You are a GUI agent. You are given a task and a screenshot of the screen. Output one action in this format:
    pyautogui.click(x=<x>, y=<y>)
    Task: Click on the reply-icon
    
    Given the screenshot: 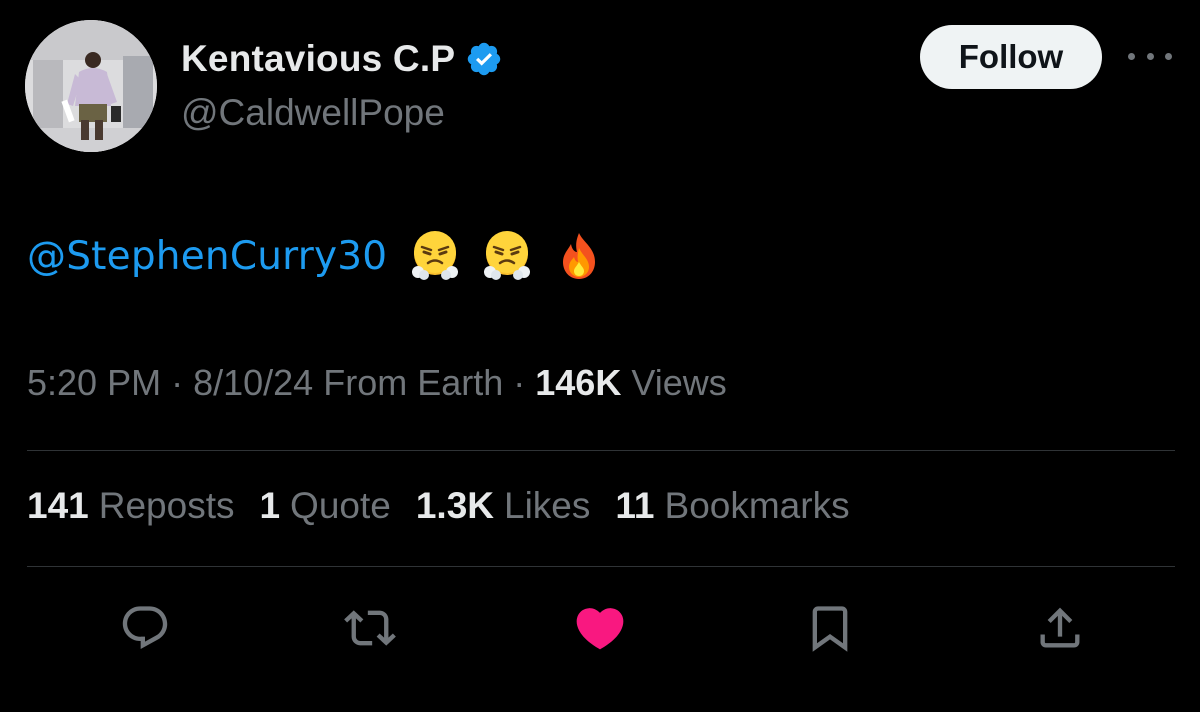 What is the action you would take?
    pyautogui.click(x=145, y=628)
    